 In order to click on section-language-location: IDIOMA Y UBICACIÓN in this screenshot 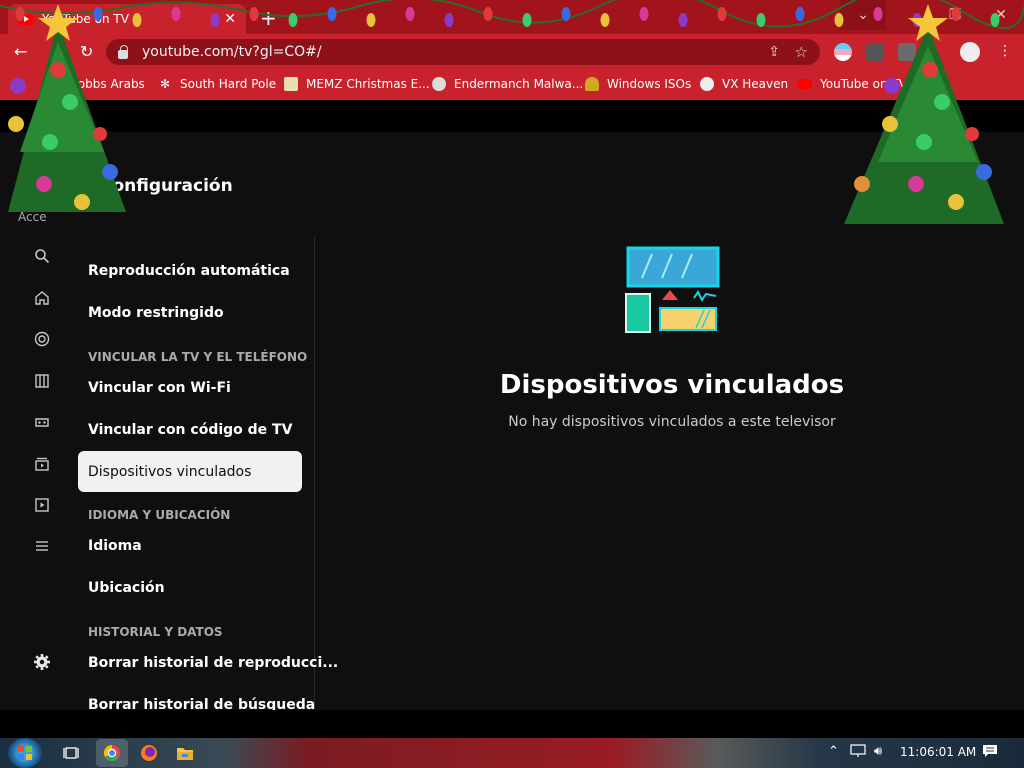, I will do `click(159, 515)`.